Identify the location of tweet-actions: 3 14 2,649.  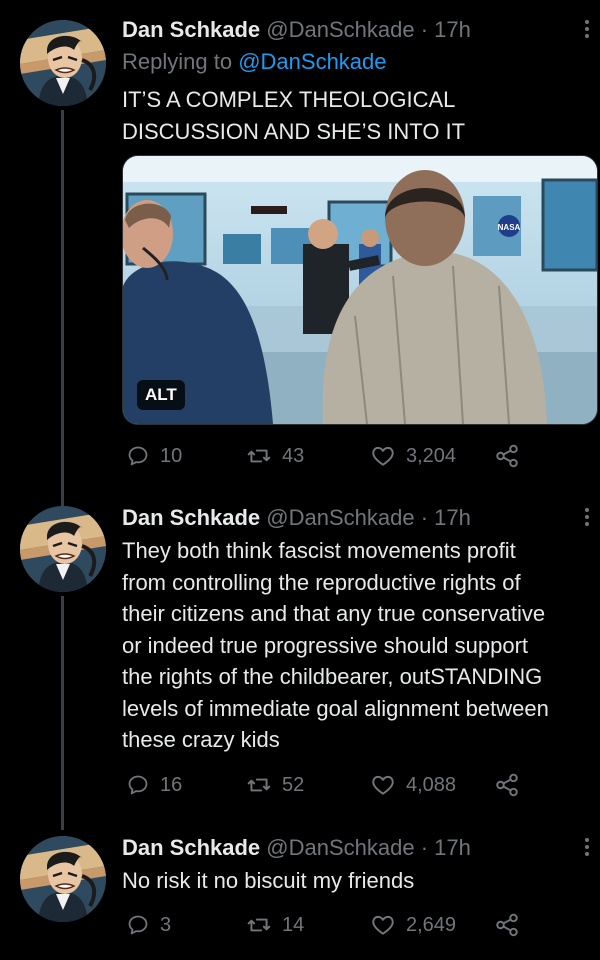
(361, 925).